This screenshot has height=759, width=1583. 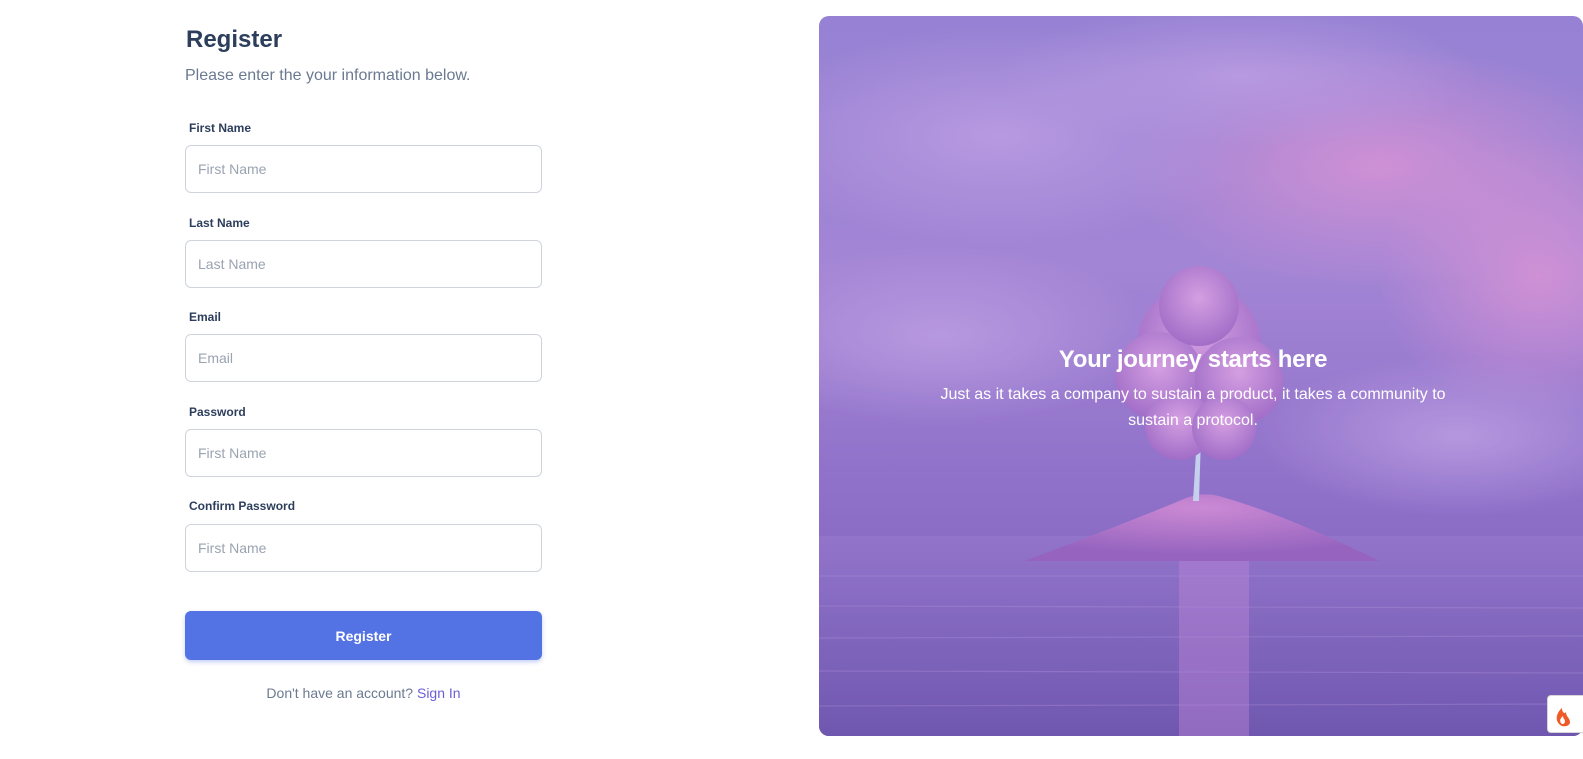 I want to click on email-label: Email, so click(x=205, y=317).